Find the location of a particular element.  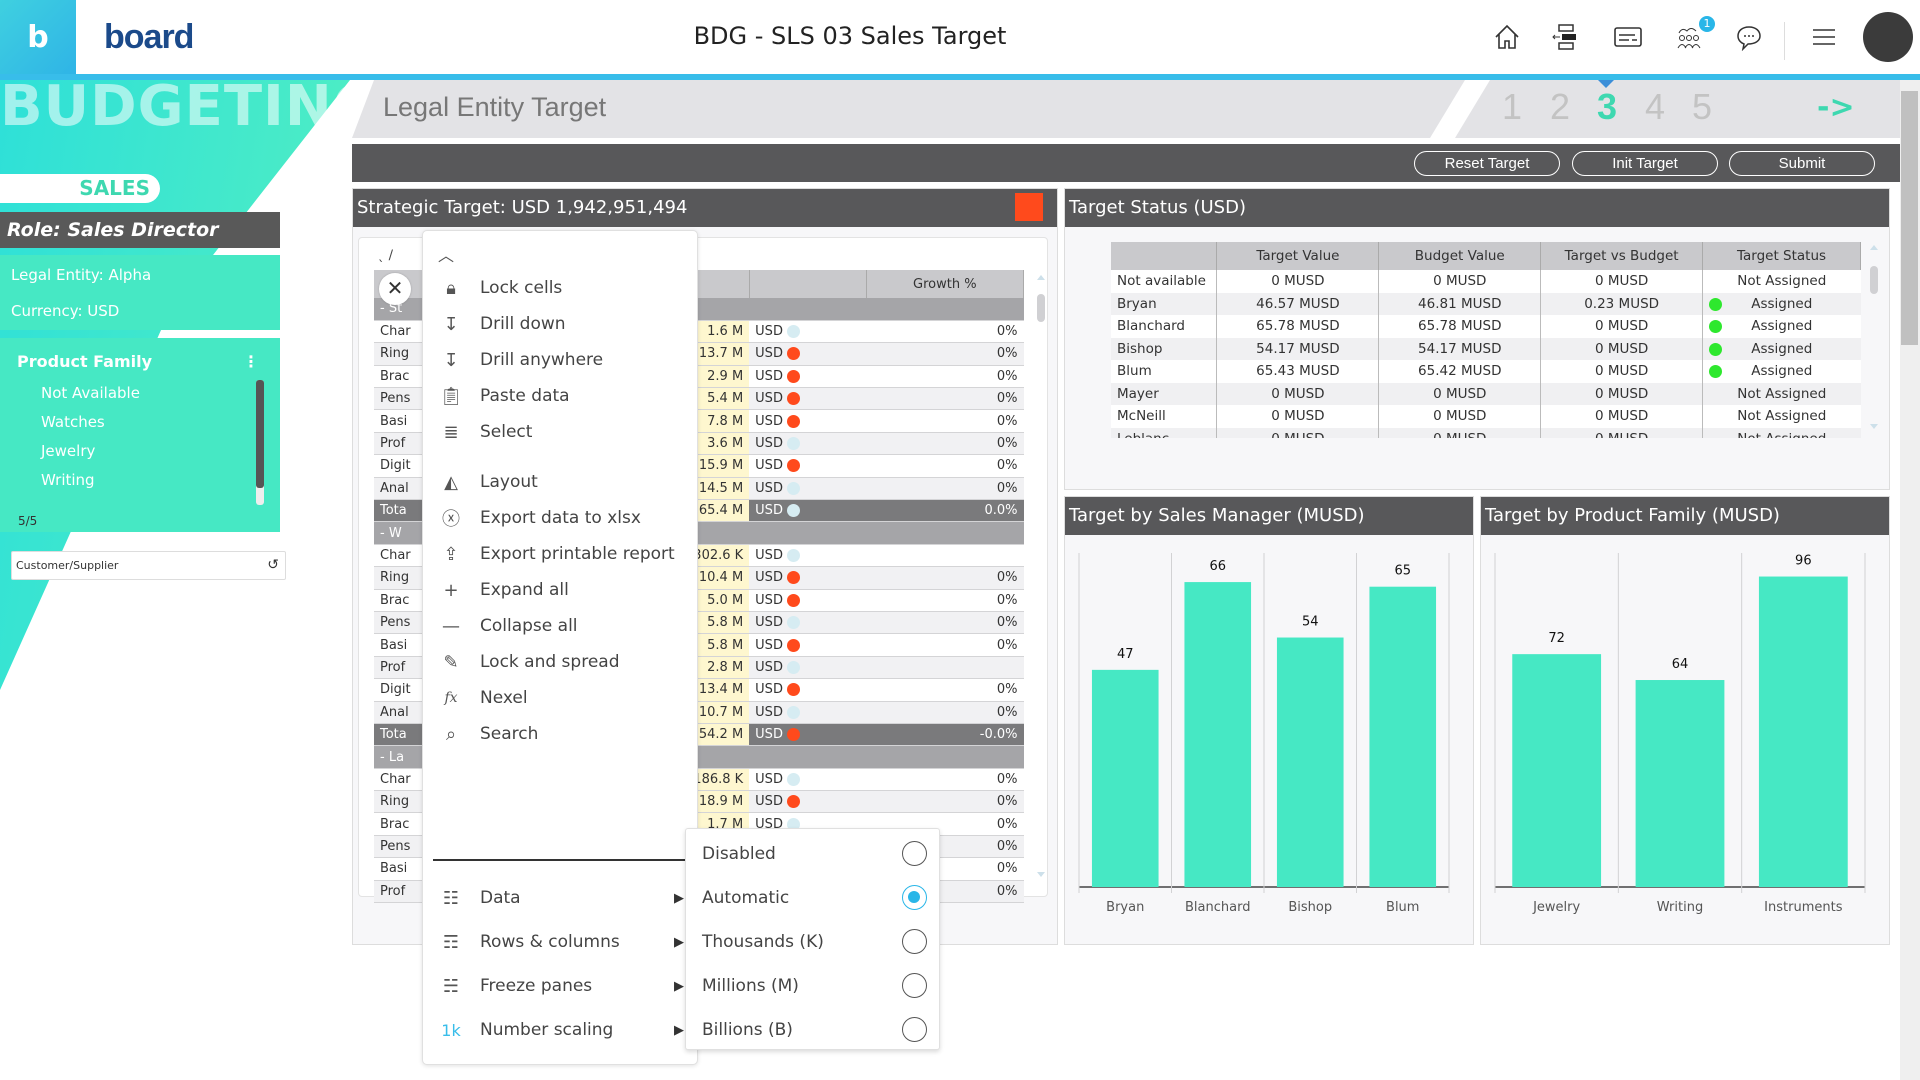

next-page-button: -> is located at coordinates (1836, 107).